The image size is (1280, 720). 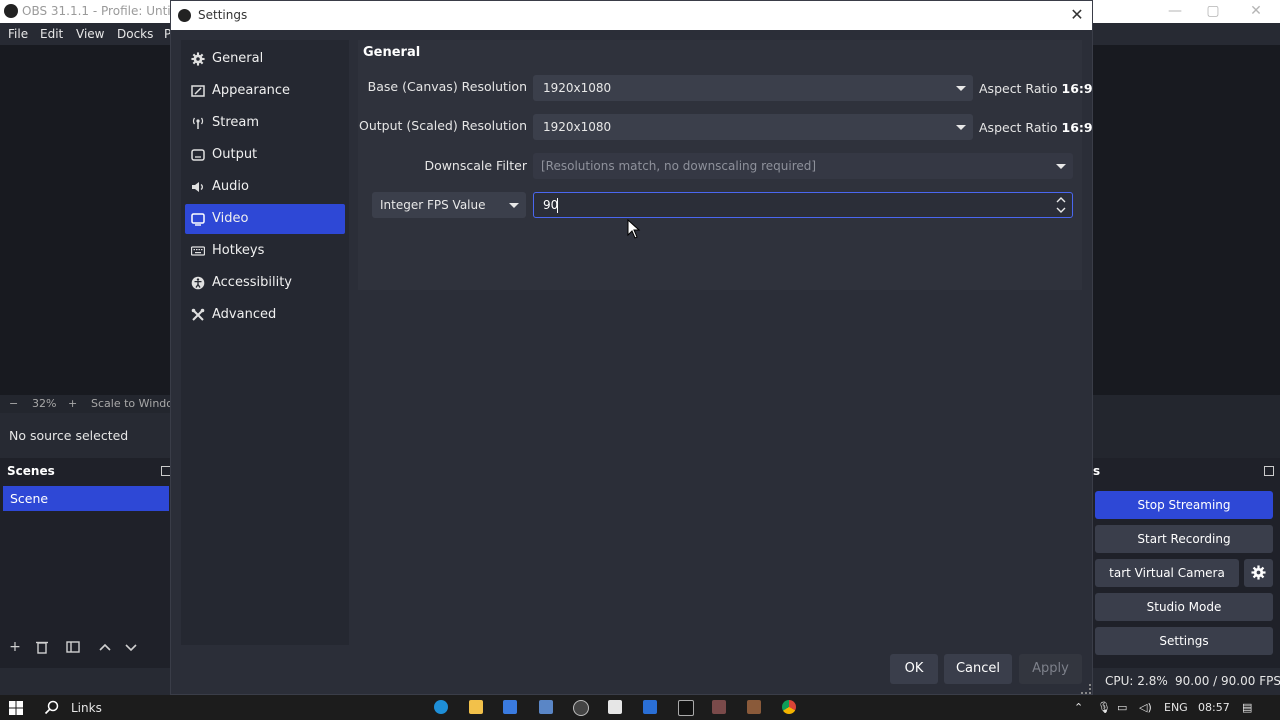 What do you see at coordinates (236, 122) in the screenshot?
I see `nav-label-stream: Stream` at bounding box center [236, 122].